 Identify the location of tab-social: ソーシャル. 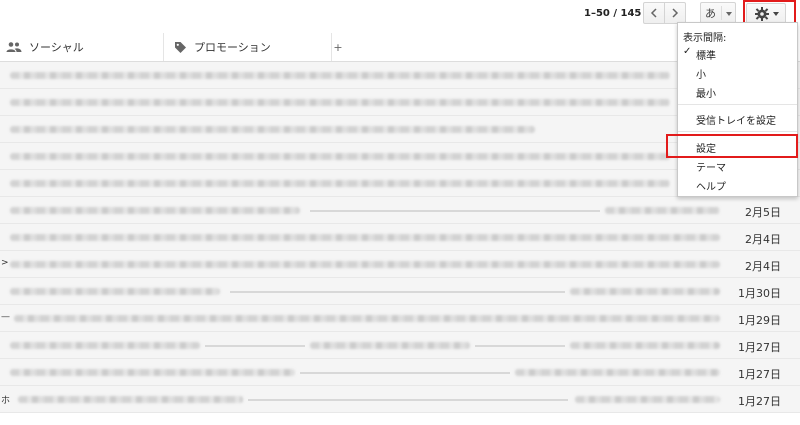
(84, 47).